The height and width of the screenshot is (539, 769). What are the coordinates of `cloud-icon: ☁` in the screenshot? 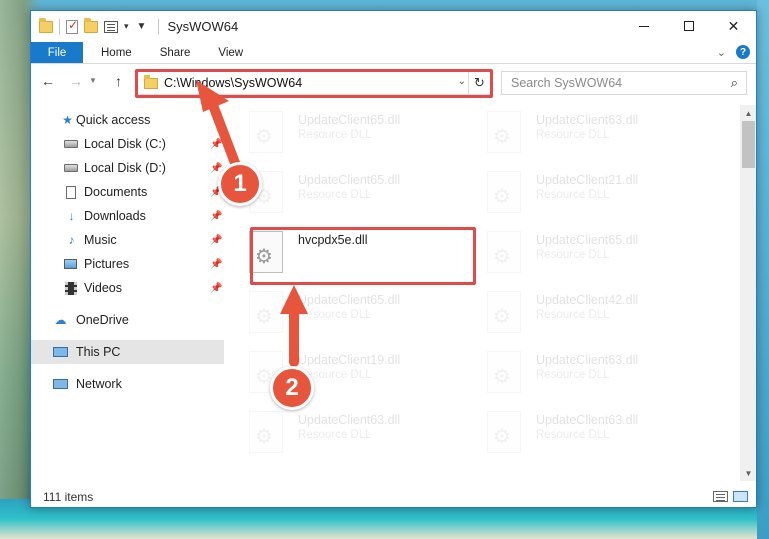 It's located at (60, 320).